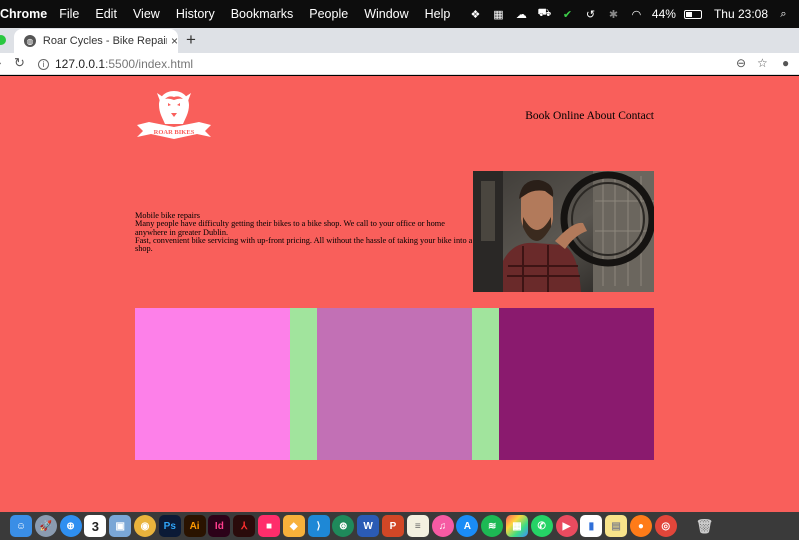 The height and width of the screenshot is (540, 799). I want to click on finder-icon: ☺, so click(21, 526).